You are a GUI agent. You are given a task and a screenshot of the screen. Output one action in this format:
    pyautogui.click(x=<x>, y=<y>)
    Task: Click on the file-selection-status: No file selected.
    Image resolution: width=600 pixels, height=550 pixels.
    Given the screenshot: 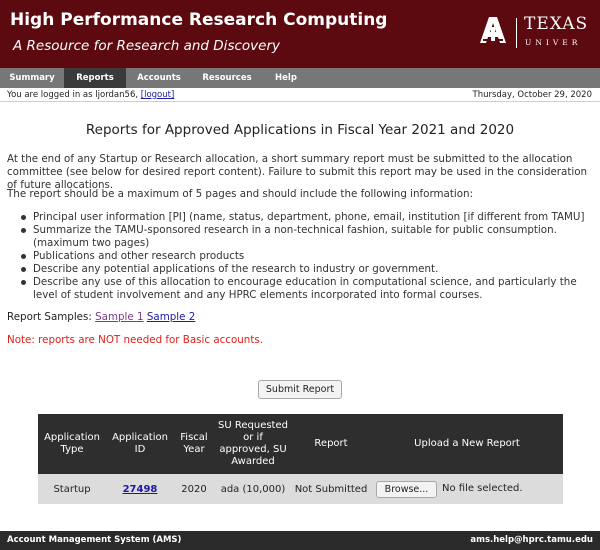 What is the action you would take?
    pyautogui.click(x=482, y=488)
    